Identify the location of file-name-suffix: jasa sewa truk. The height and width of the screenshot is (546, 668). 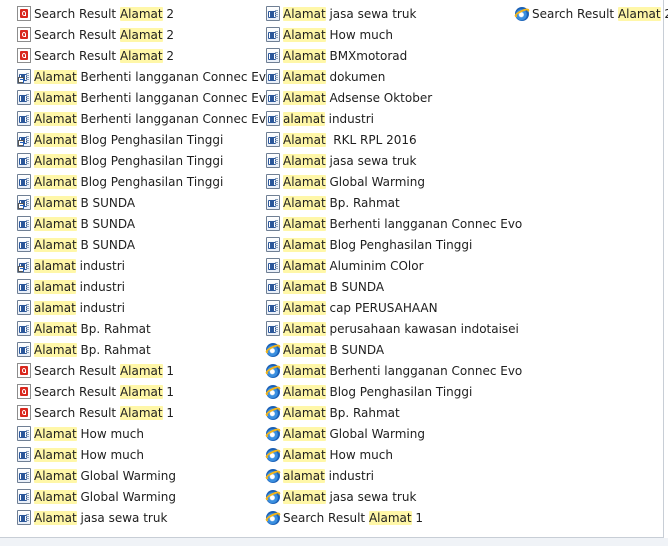
(122, 517).